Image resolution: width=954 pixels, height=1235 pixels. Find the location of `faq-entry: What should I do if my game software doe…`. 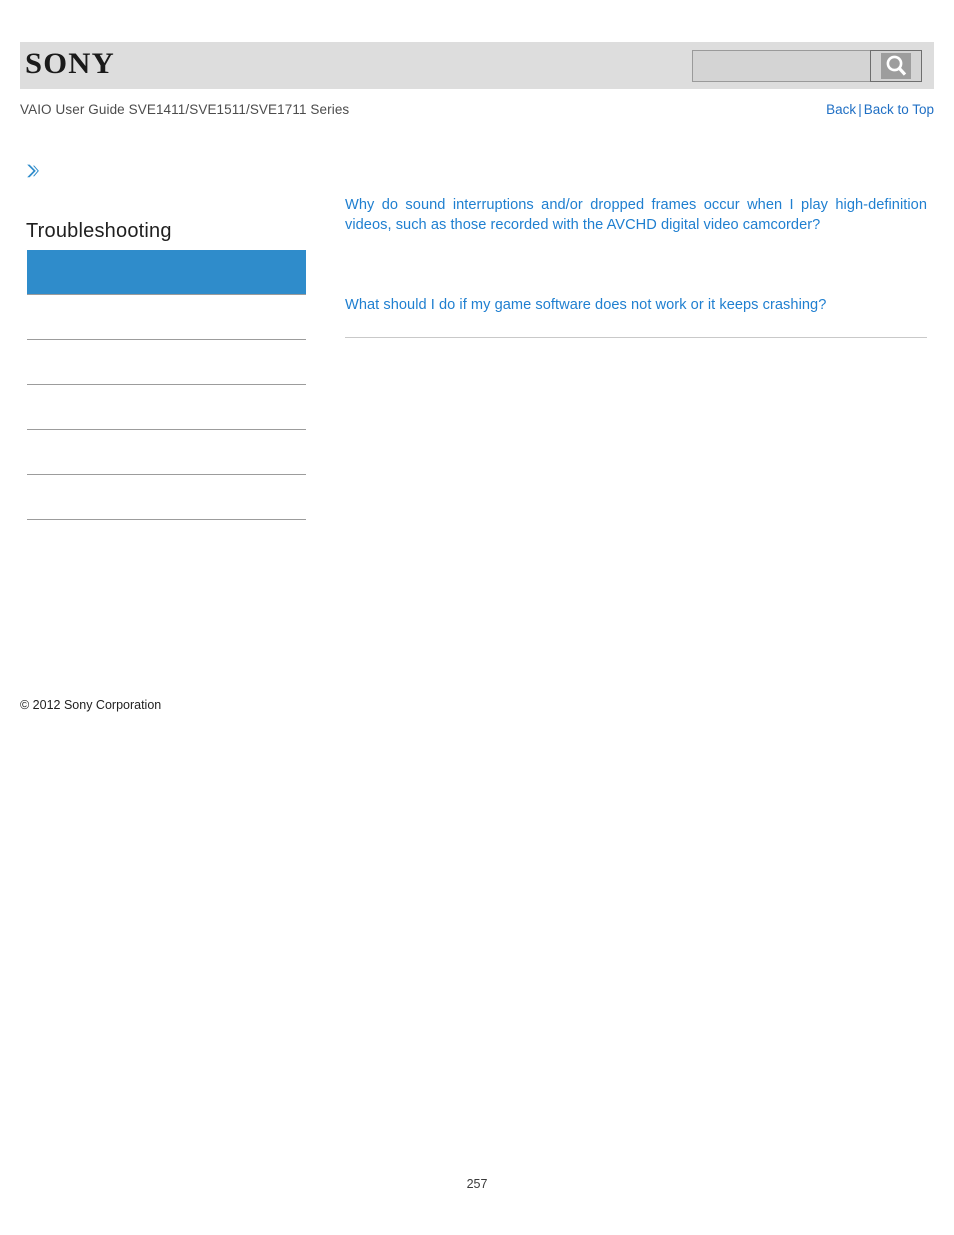

faq-entry: What should I do if my game software doe… is located at coordinates (636, 306).